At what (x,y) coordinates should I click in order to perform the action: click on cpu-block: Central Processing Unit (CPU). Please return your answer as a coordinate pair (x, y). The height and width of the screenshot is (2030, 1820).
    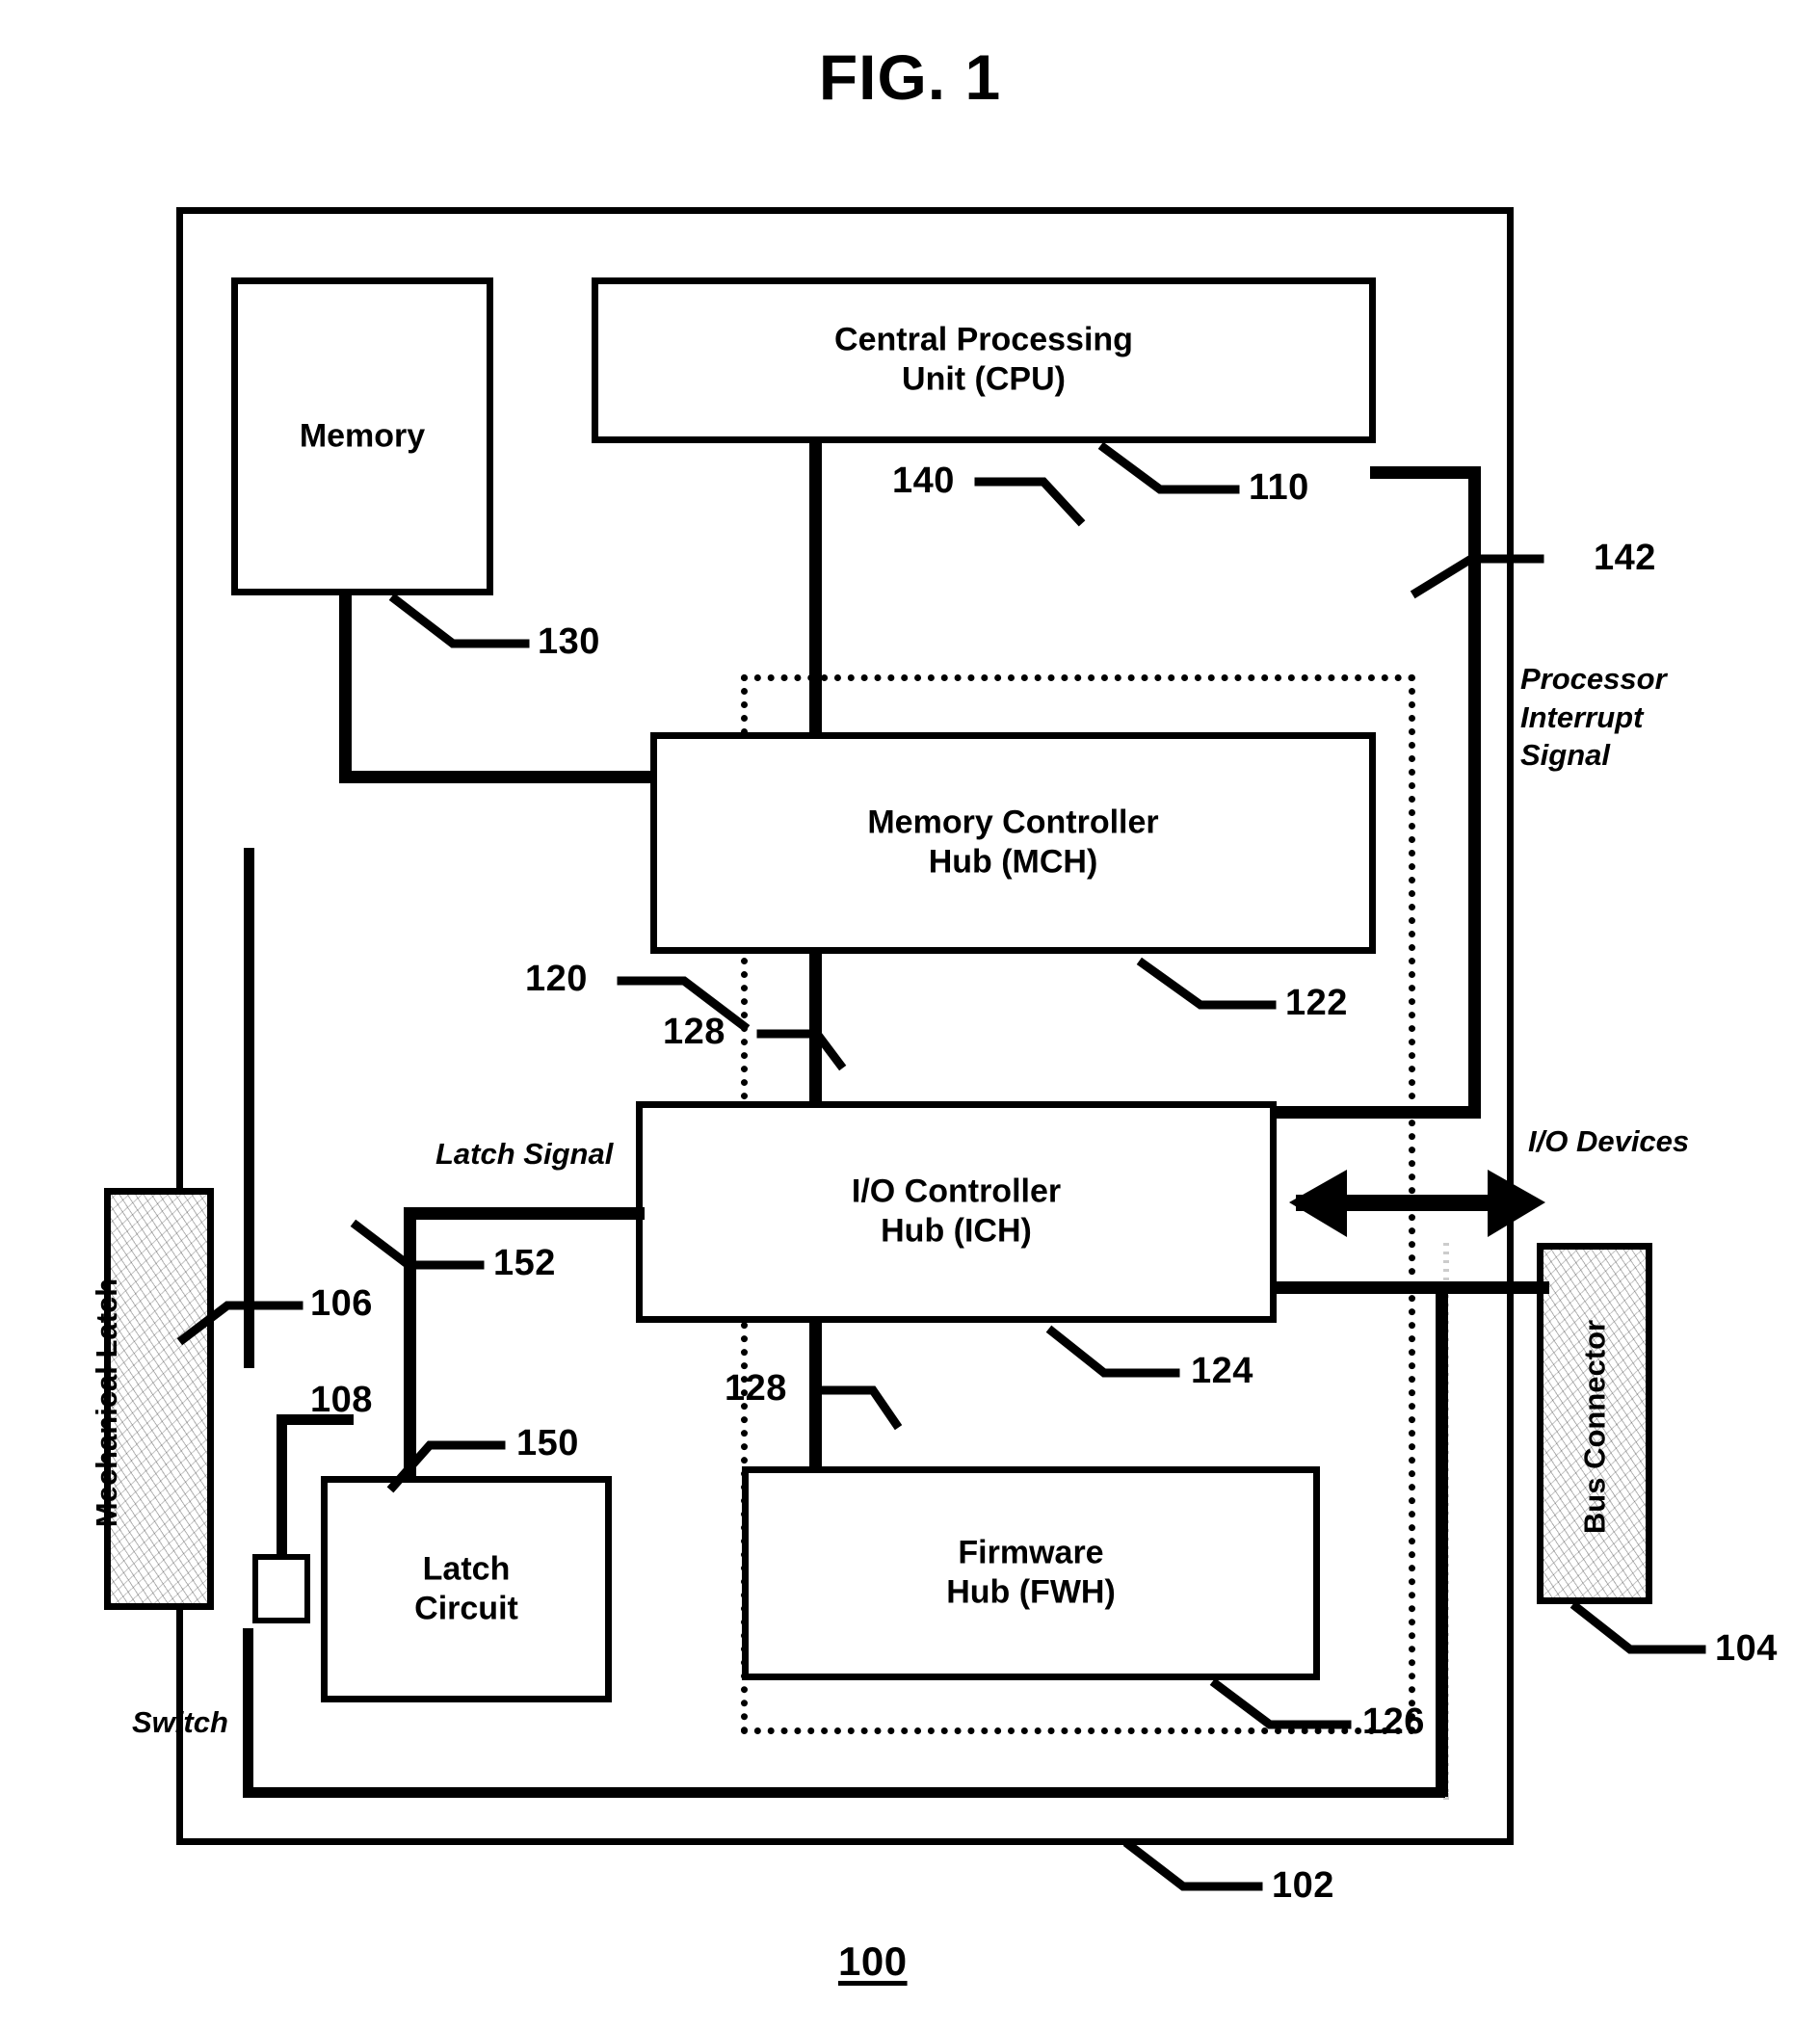
    Looking at the image, I should click on (984, 360).